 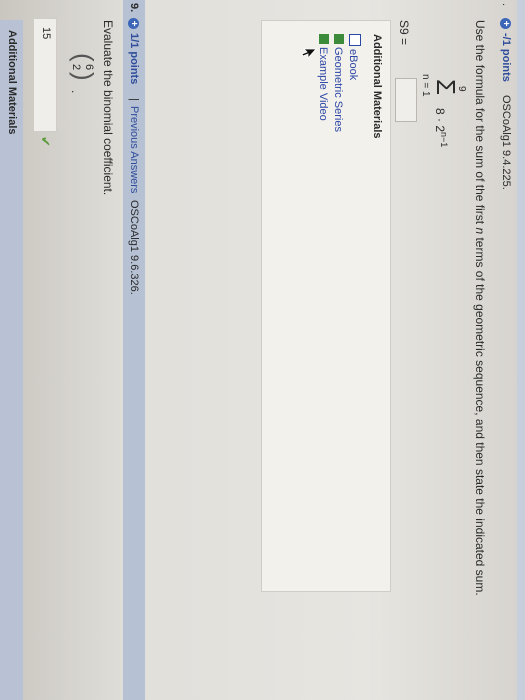 What do you see at coordinates (45, 75) in the screenshot?
I see `q9-answer-input: 15` at bounding box center [45, 75].